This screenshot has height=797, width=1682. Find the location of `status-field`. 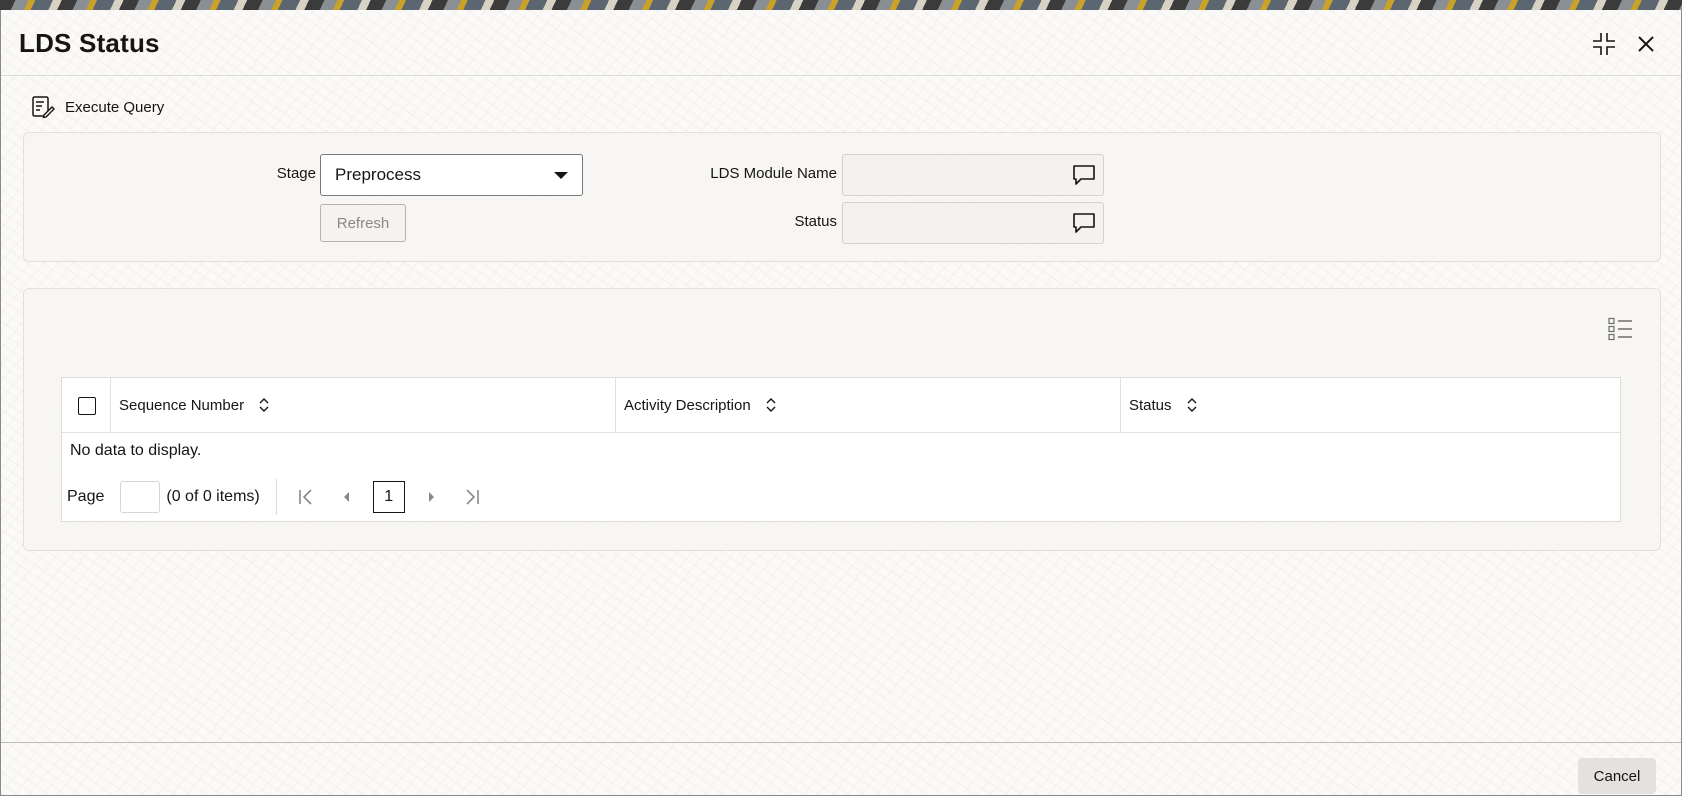

status-field is located at coordinates (973, 223).